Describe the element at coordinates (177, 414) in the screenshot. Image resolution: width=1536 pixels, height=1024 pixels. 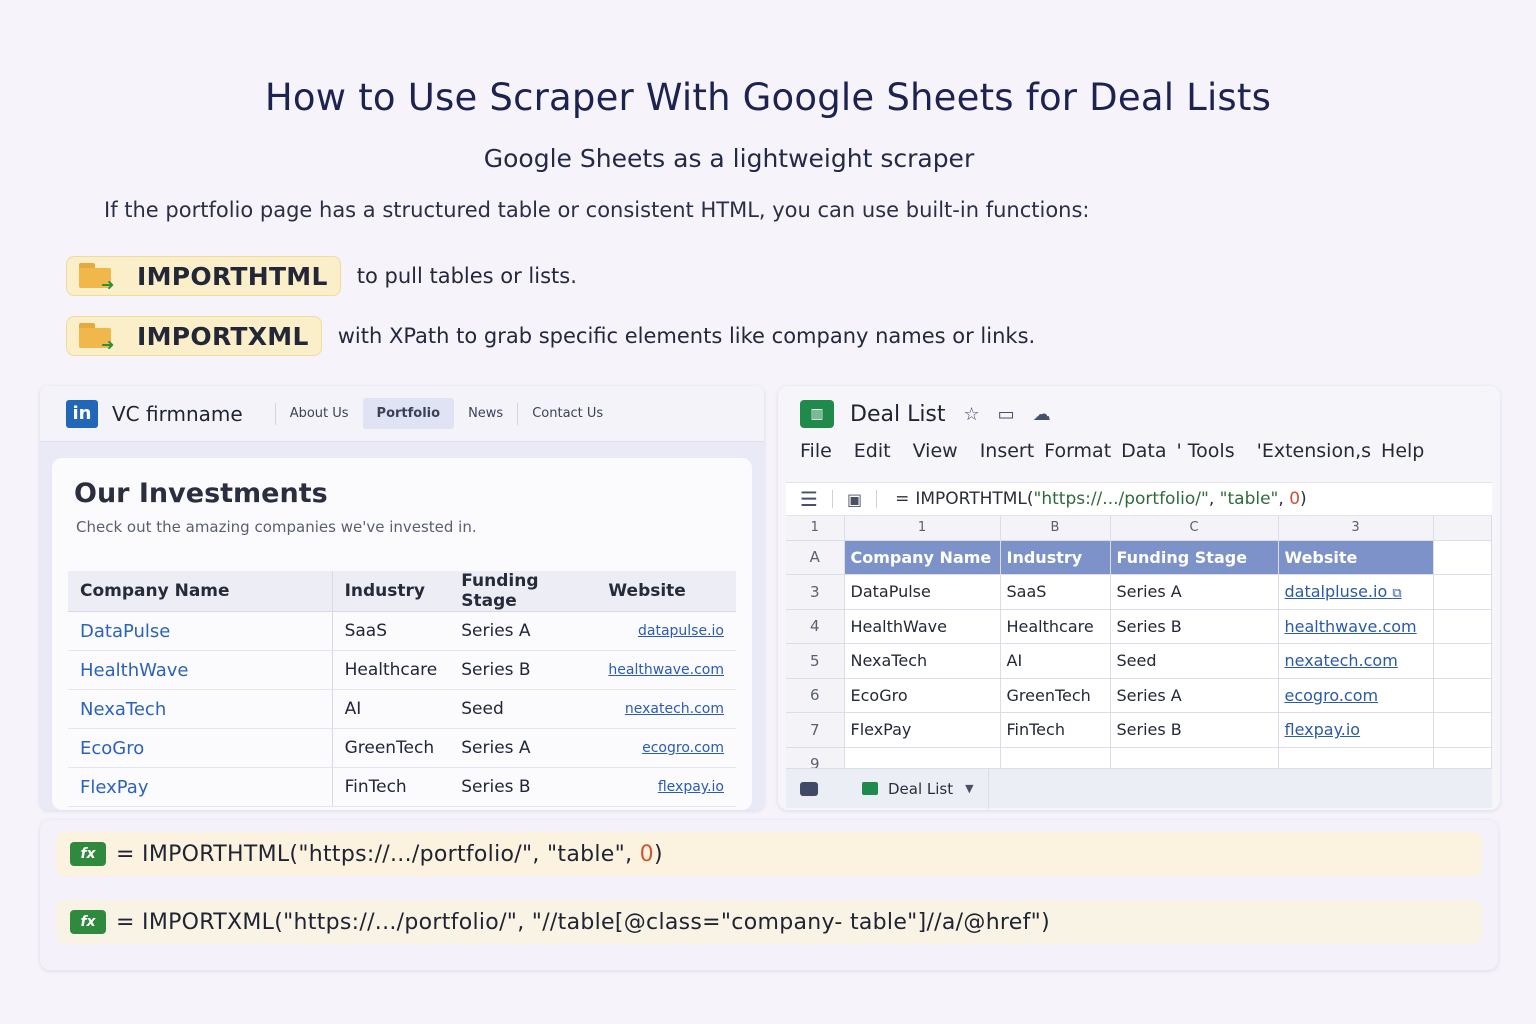
I see `firm-name: VC firmname` at that location.